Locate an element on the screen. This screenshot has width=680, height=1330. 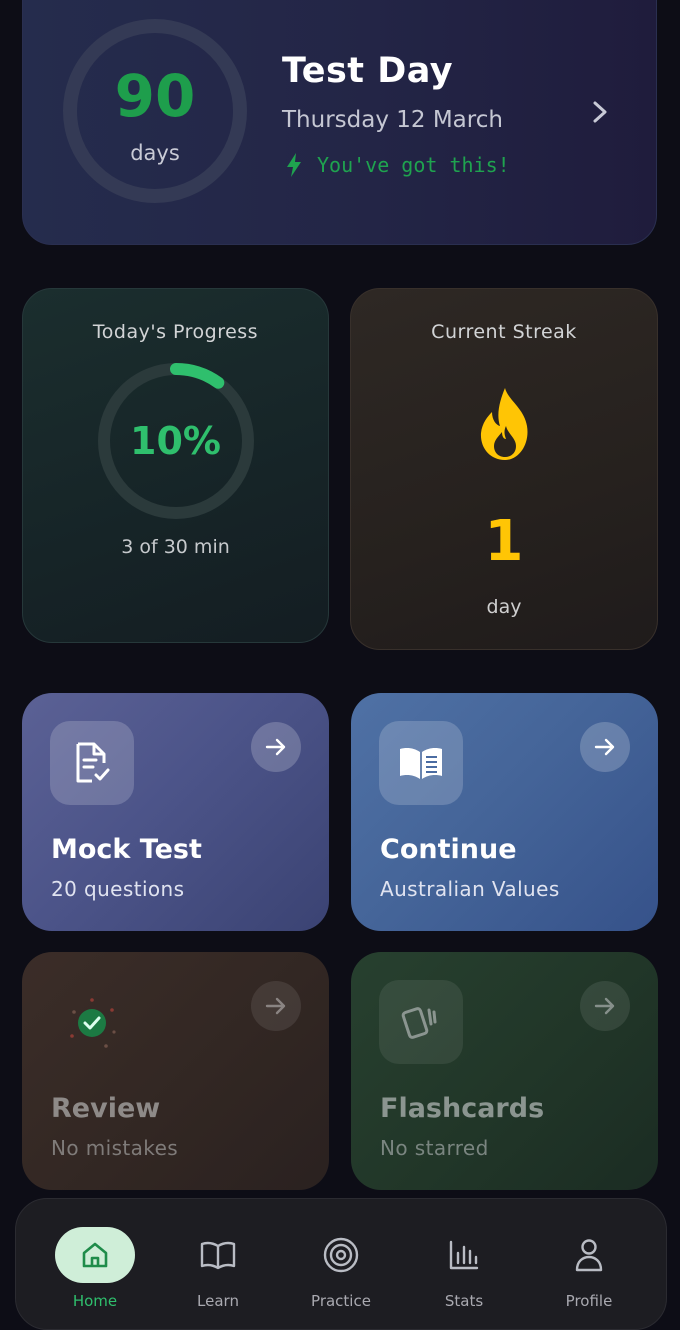
nav-profile-label: Profile is located at coordinates (589, 1301).